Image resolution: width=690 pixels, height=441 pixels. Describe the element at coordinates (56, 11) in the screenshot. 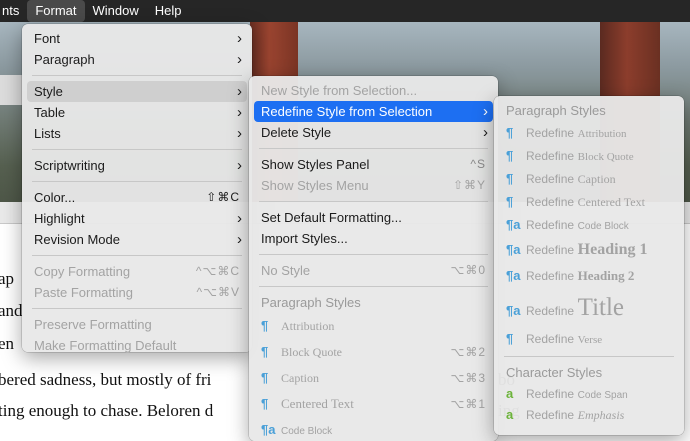

I see `menubar-format: Format` at that location.